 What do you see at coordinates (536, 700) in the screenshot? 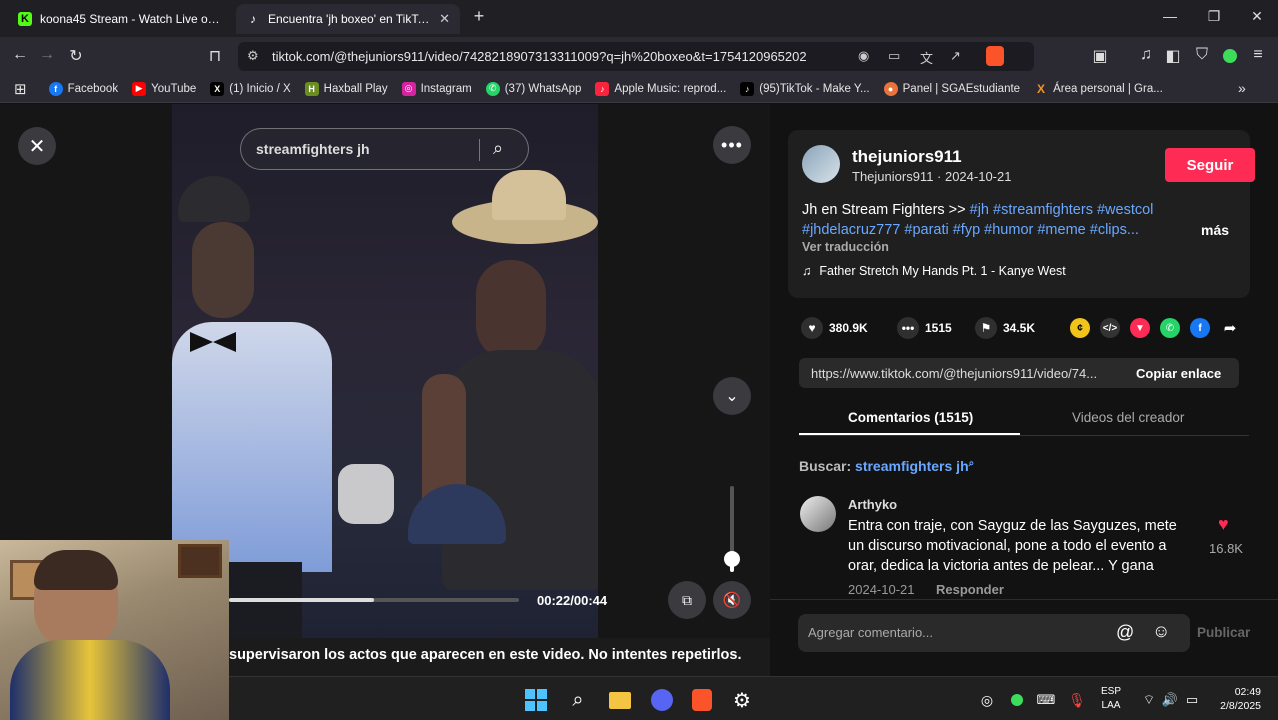
I see `windows-start-icon` at bounding box center [536, 700].